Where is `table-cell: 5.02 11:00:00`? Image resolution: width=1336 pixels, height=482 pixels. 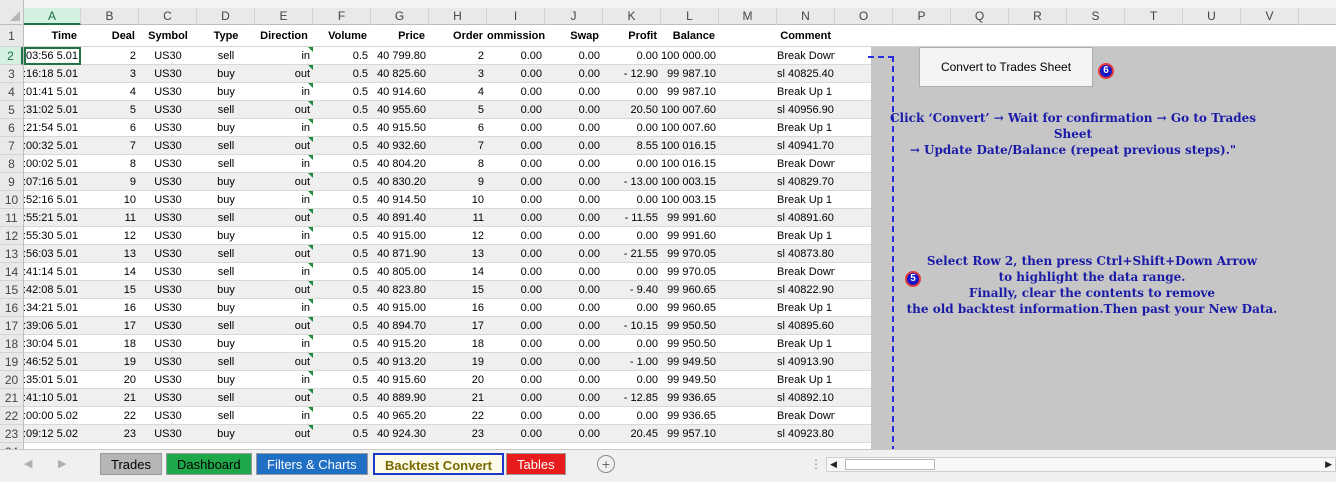
table-cell: 5.02 11:00:00 is located at coordinates (52, 416).